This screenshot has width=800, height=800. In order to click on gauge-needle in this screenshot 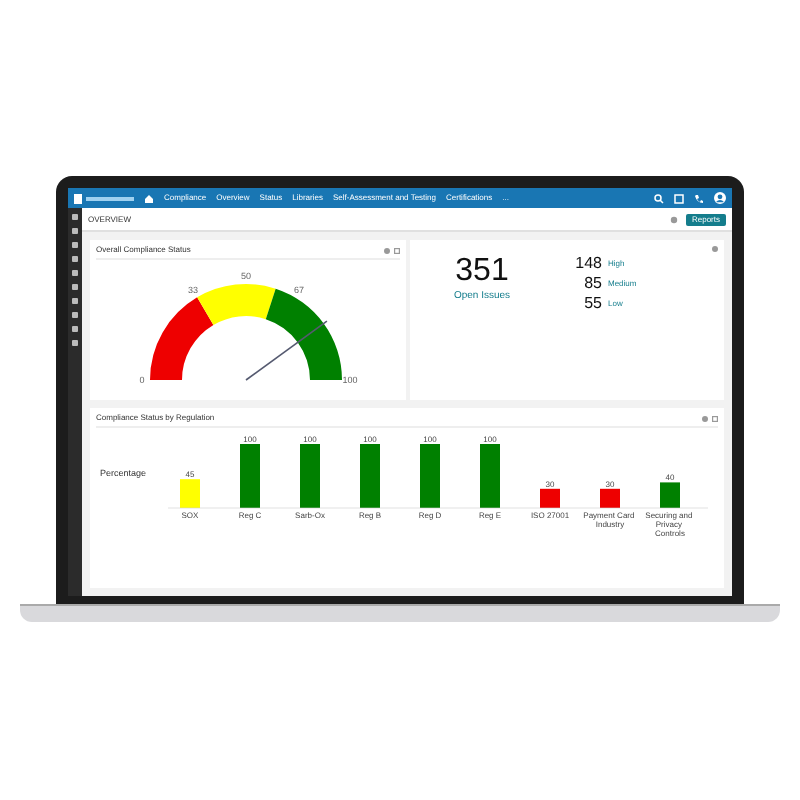, I will do `click(286, 350)`.